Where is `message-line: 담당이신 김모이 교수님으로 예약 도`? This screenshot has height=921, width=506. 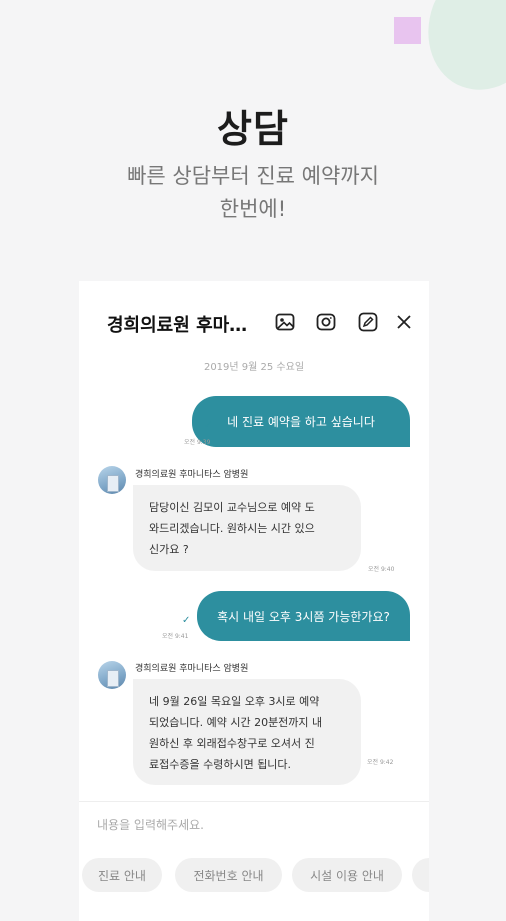 message-line: 담당이신 김모이 교수님으로 예약 도 is located at coordinates (232, 507).